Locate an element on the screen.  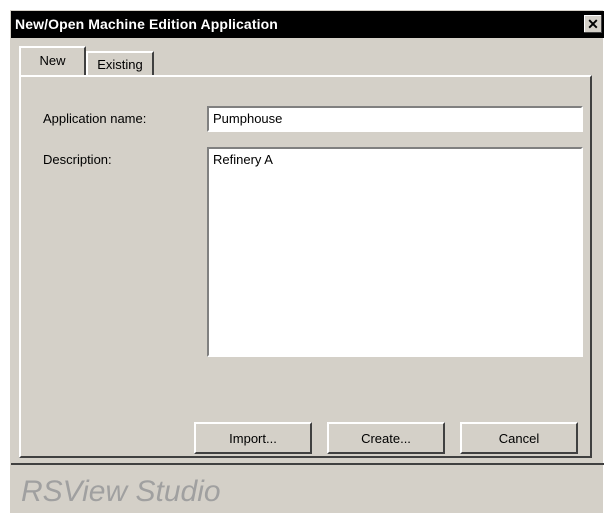
application-name-field: Pumphouse is located at coordinates (395, 119).